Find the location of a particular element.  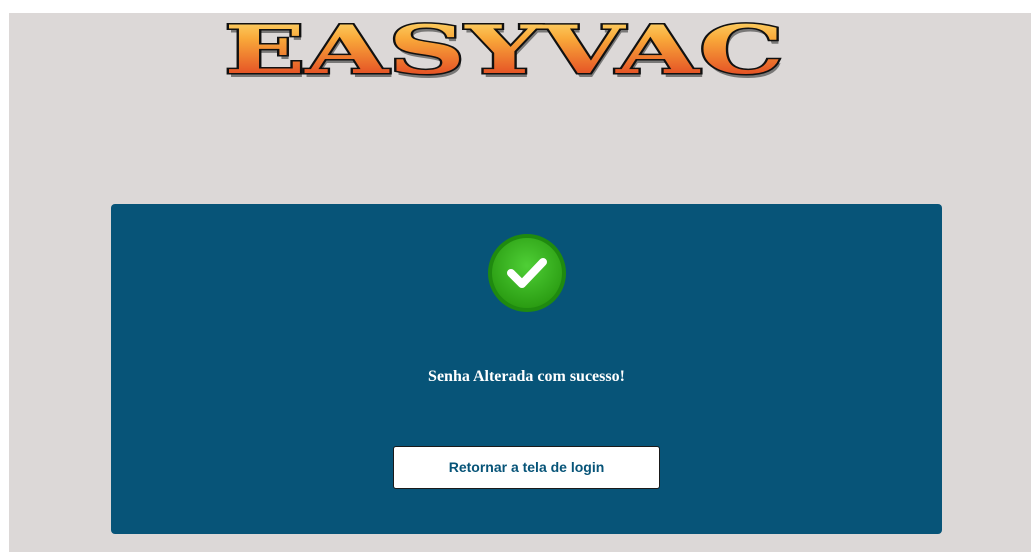

return-to-login-button: Retornar a tela de login is located at coordinates (526, 467).